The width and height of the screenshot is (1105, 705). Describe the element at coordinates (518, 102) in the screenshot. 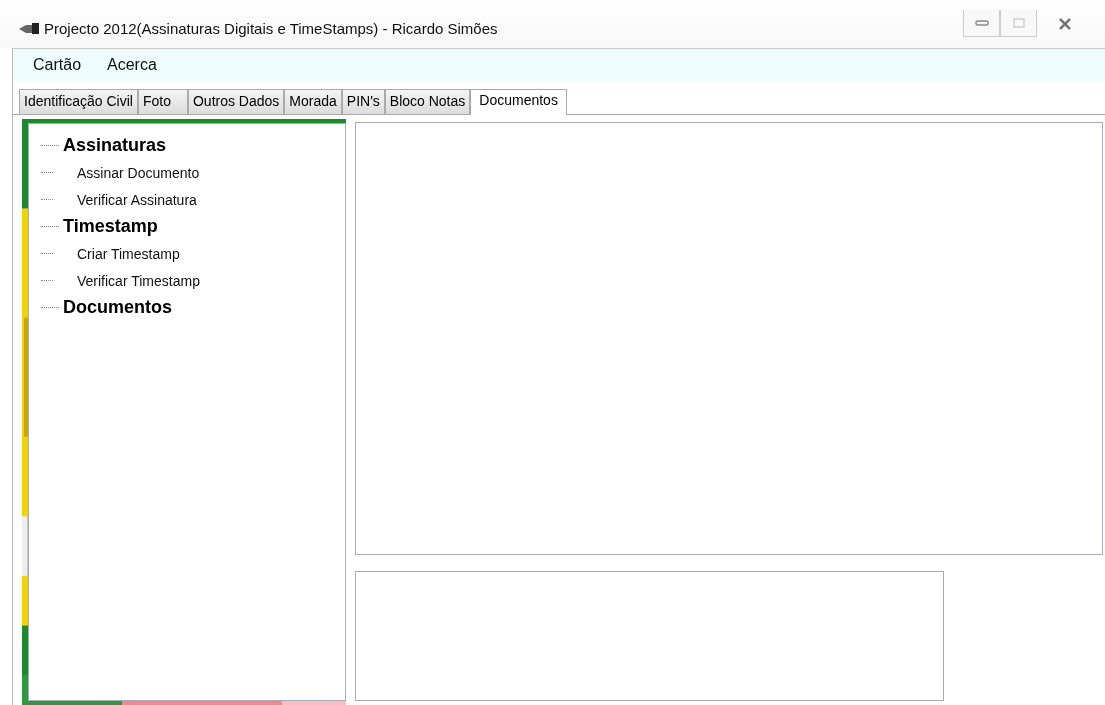

I see `tab: Documentos` at that location.